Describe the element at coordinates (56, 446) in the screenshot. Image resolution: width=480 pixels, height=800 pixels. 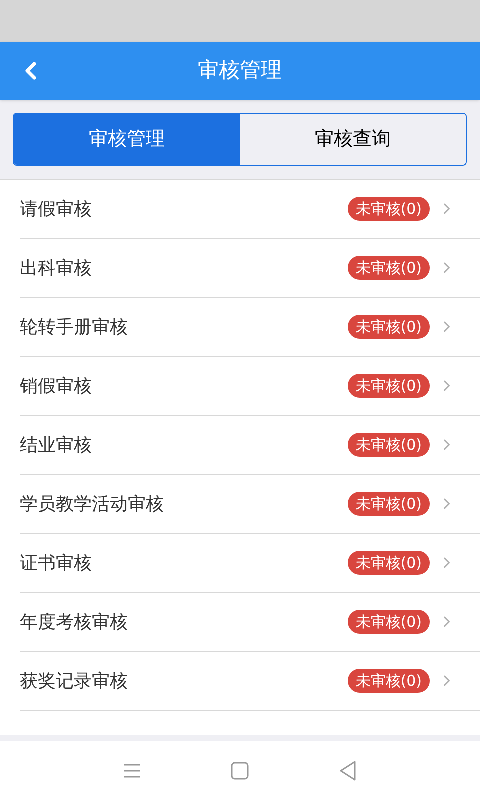
I see `item-label: 结业审核` at that location.